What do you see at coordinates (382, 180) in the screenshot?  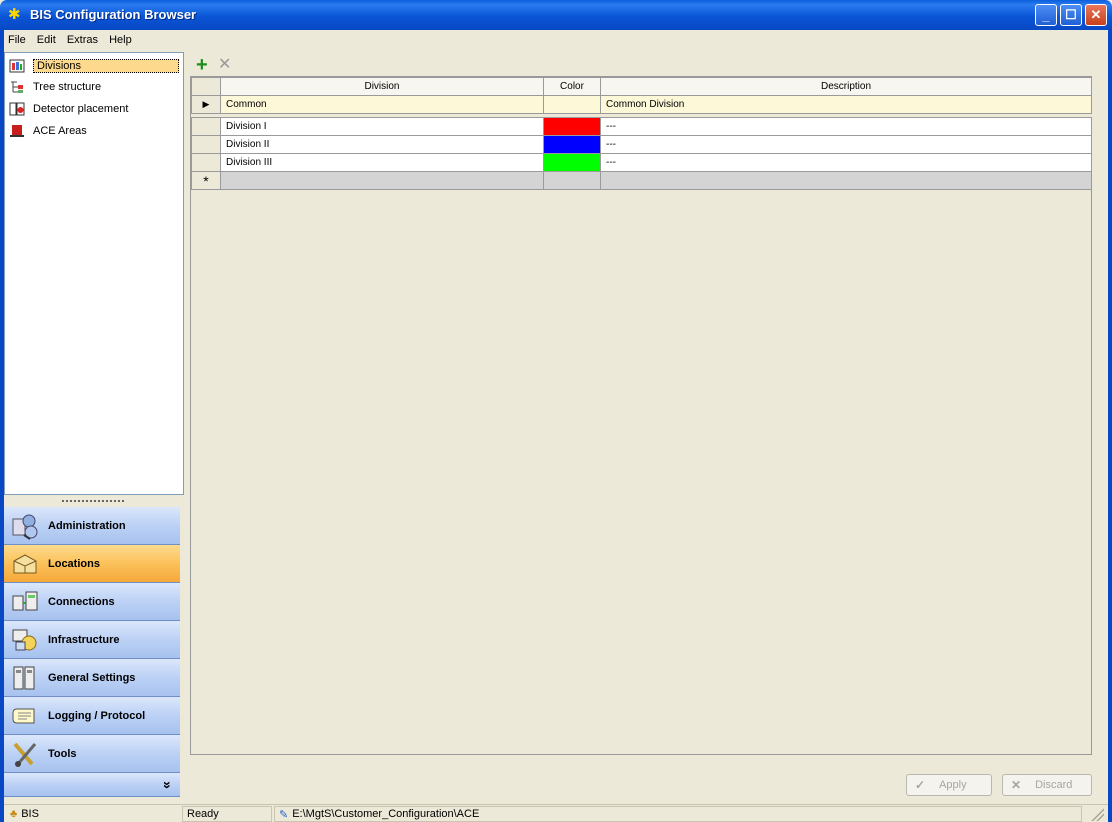 I see `new-cell-division` at bounding box center [382, 180].